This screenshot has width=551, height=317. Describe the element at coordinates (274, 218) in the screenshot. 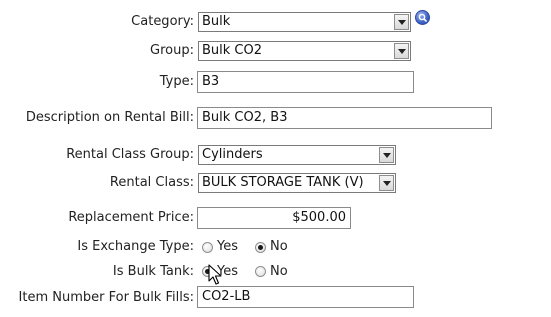

I see `replacement-price-input: $500.00` at that location.